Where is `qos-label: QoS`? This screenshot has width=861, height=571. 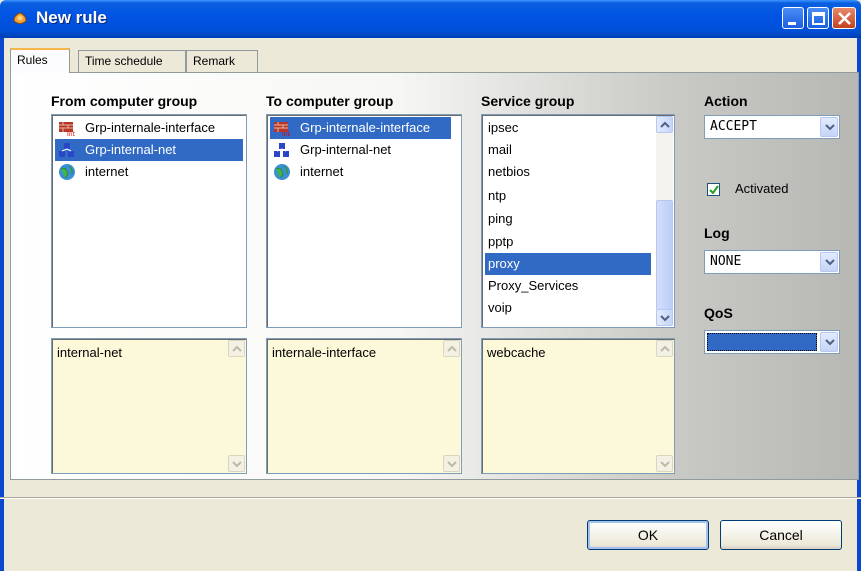
qos-label: QoS is located at coordinates (718, 313).